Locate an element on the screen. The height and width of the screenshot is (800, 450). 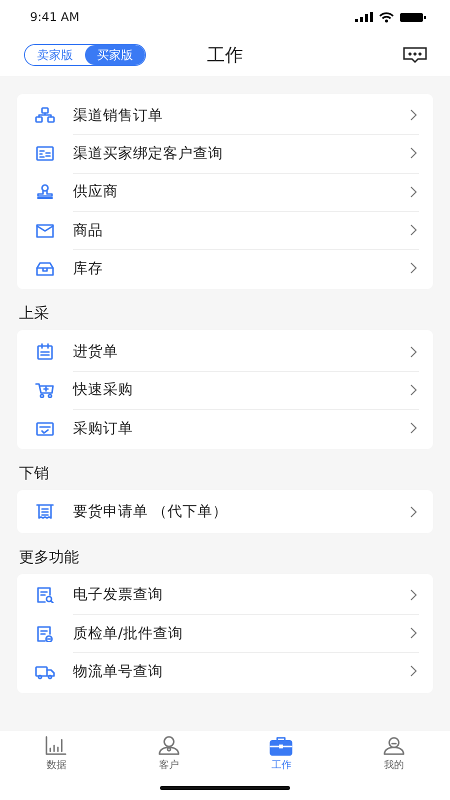
section-title: 更多功能 is located at coordinates (49, 557).